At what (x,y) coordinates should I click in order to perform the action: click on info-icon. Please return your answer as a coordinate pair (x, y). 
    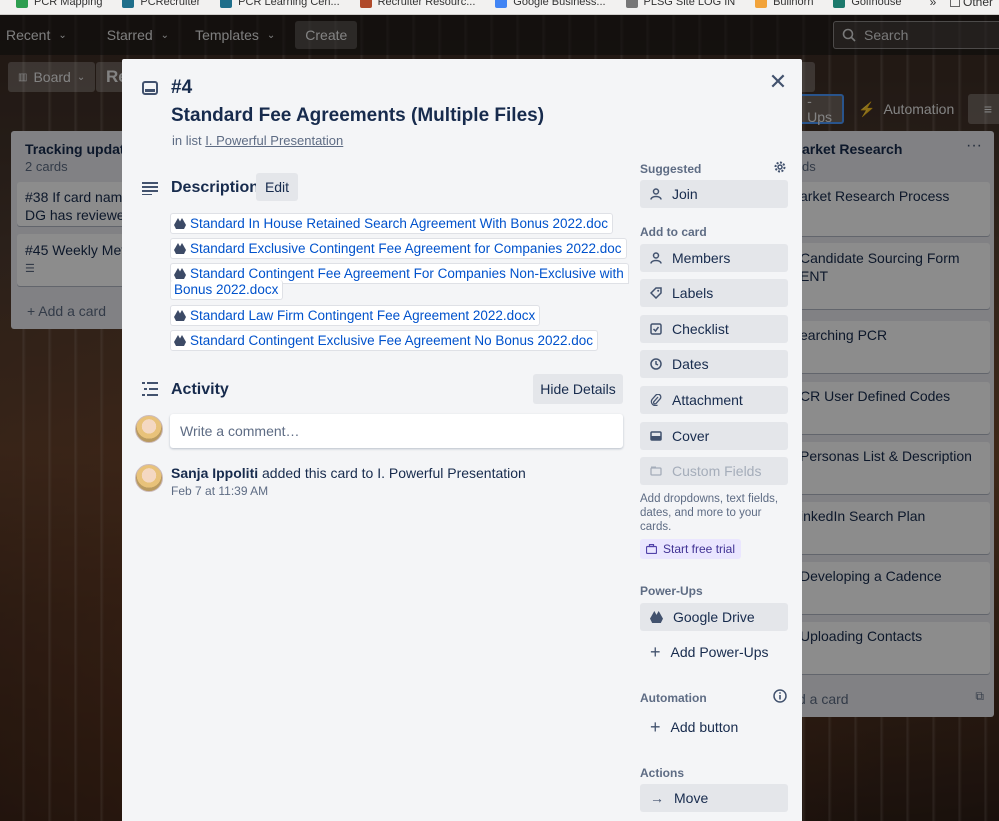
    Looking at the image, I should click on (780, 696).